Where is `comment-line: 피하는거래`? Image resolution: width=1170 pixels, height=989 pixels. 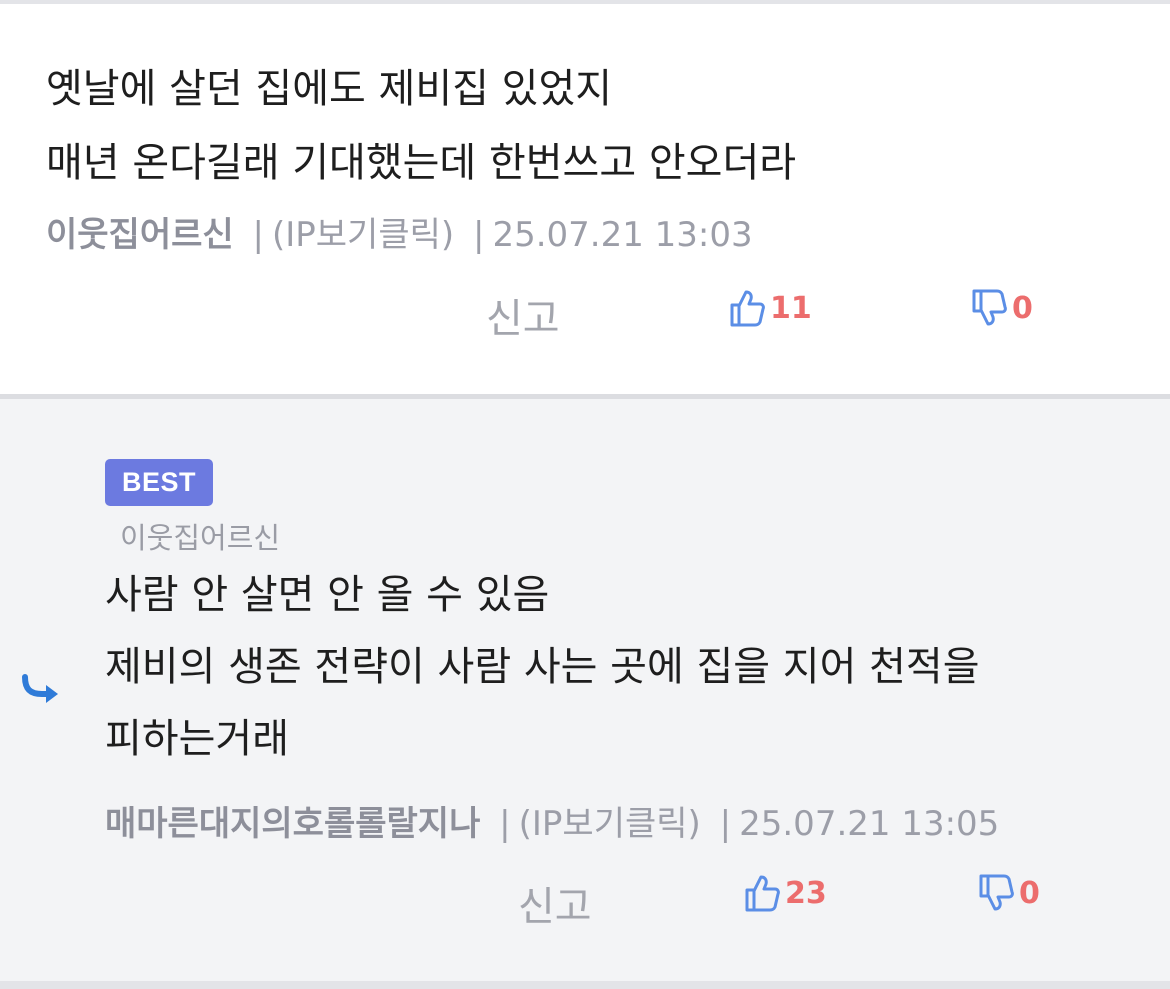 comment-line: 피하는거래 is located at coordinates (197, 739).